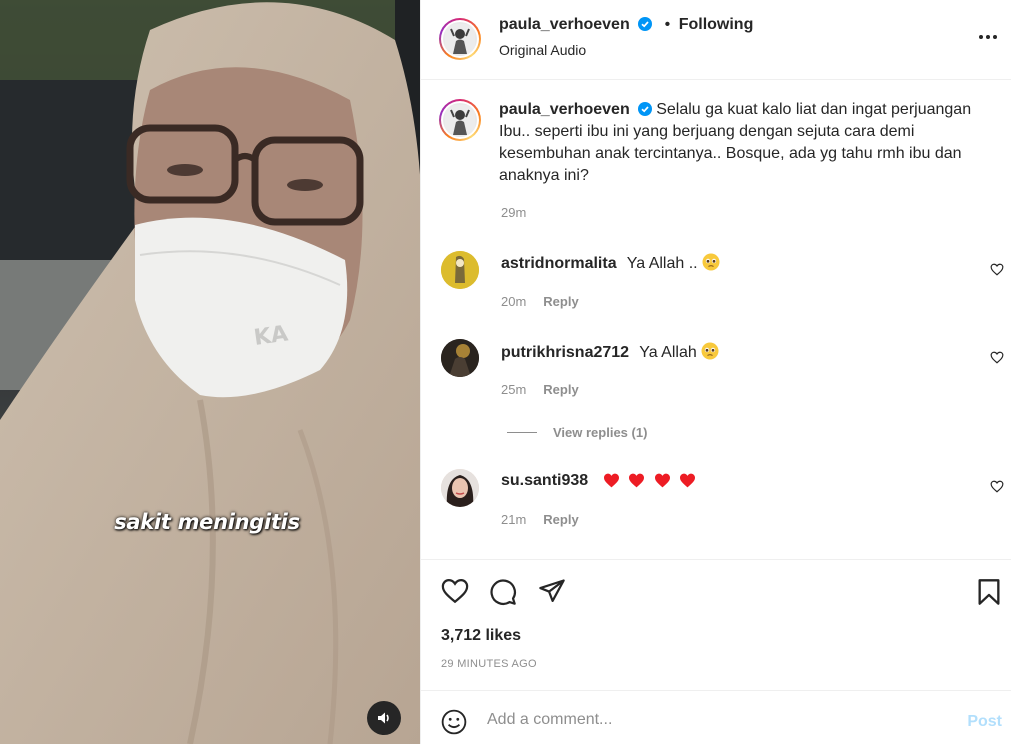 Image resolution: width=1011 pixels, height=744 pixels. I want to click on post-comment-button: Post, so click(984, 722).